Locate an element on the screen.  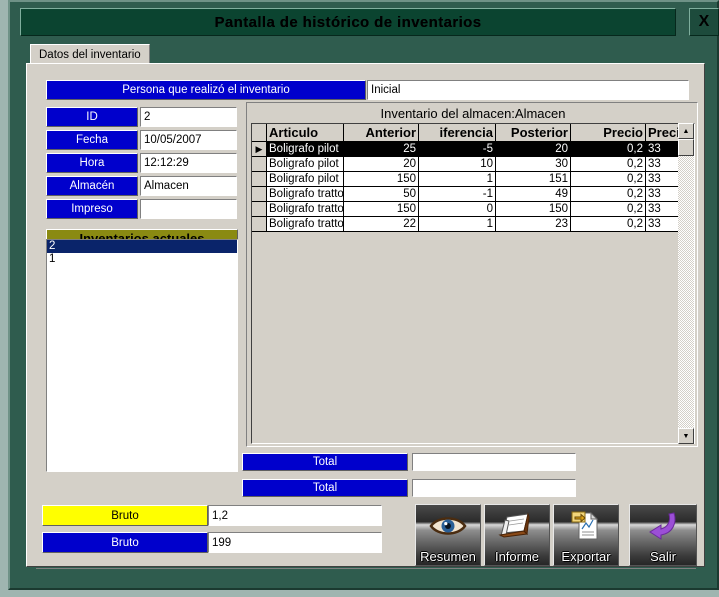
close-button: X is located at coordinates (704, 22).